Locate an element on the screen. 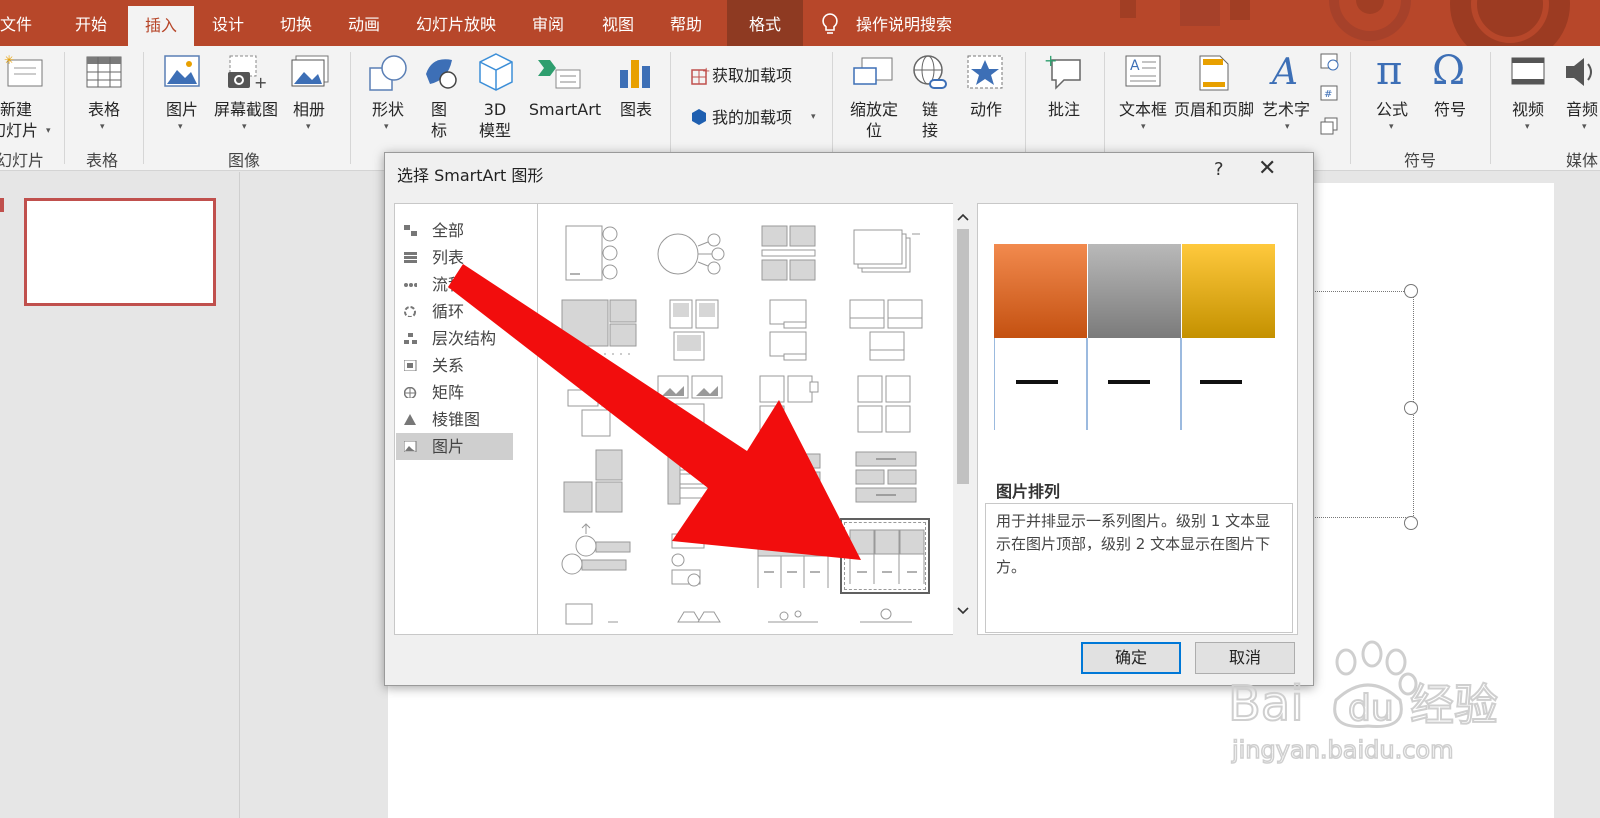  category-list: 全部 列表 流程 循环 层次结构 关系 矩阵 棱锥图 图片 is located at coordinates (466, 419).